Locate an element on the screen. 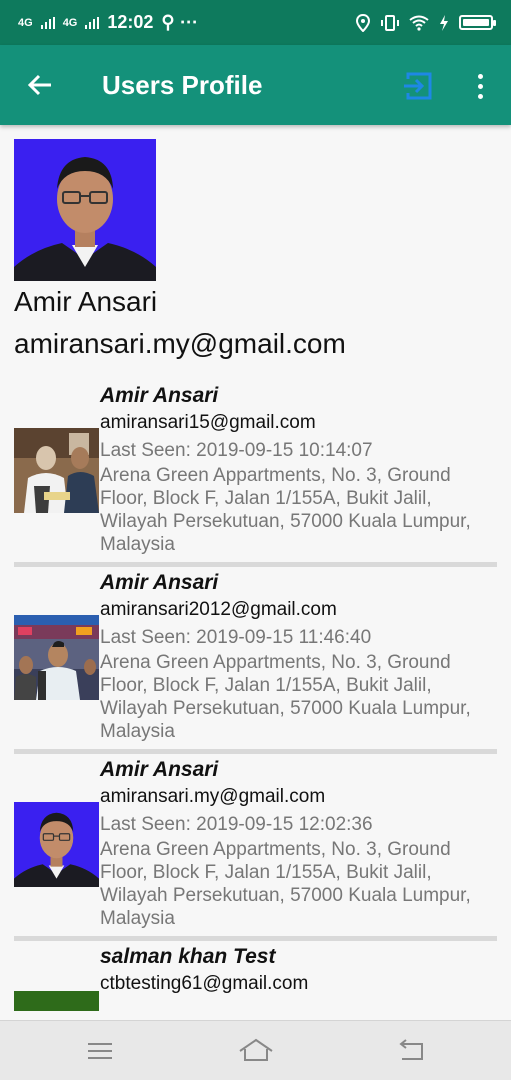 Image resolution: width=511 pixels, height=1080 pixels. page-title: Users Profile is located at coordinates (182, 84).